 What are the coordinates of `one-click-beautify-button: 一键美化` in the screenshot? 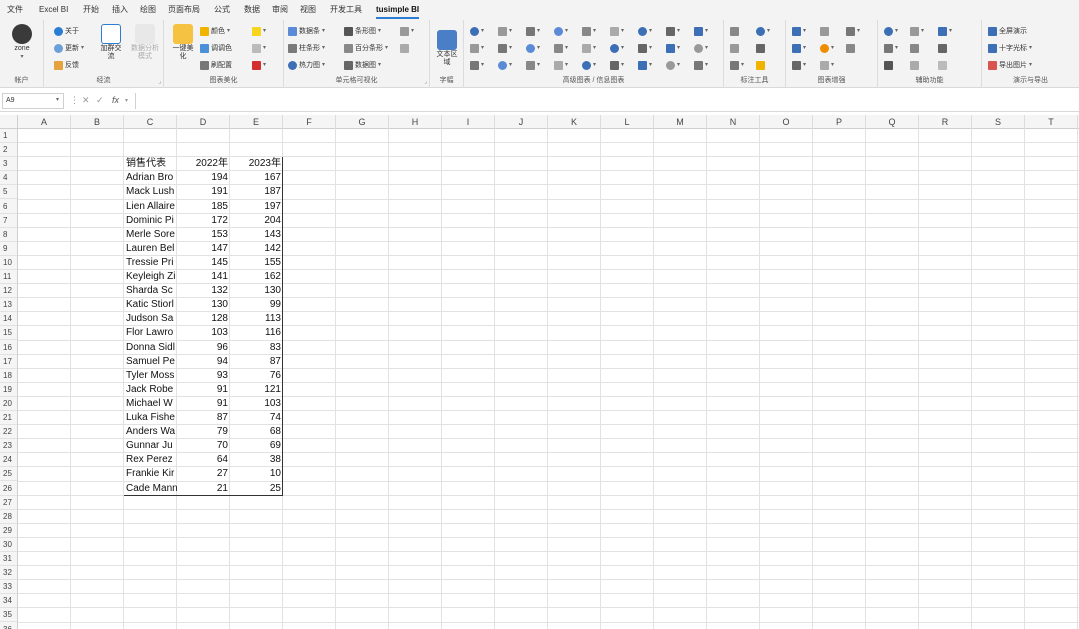 It's located at (183, 42).